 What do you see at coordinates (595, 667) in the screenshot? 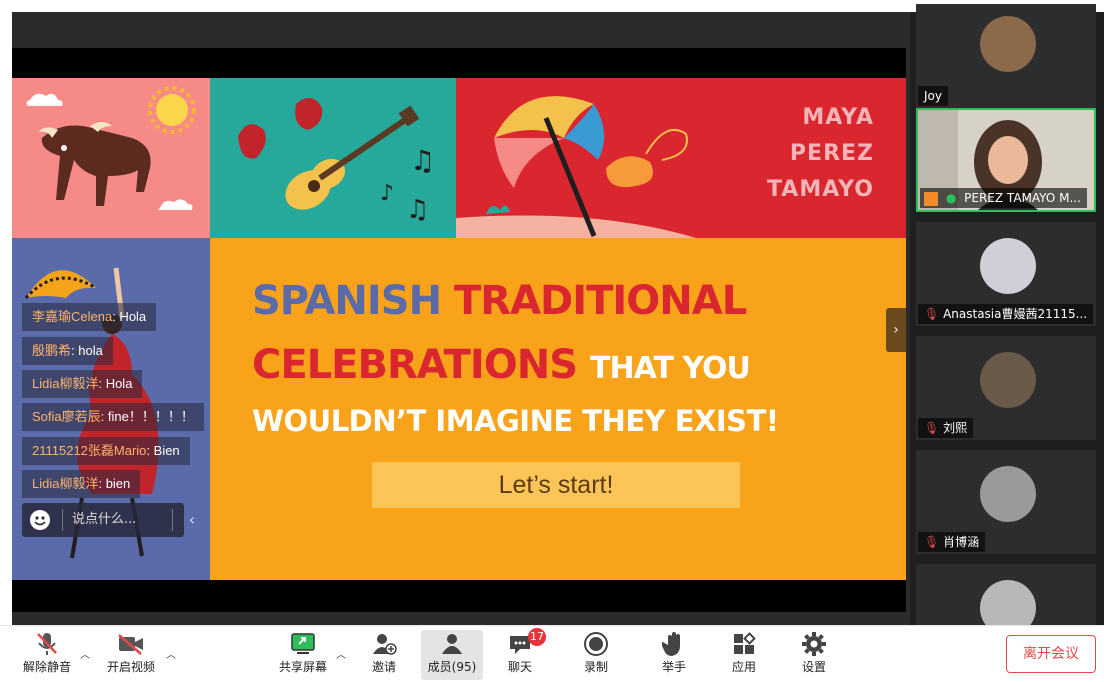
I see `record-label: 录制` at bounding box center [595, 667].